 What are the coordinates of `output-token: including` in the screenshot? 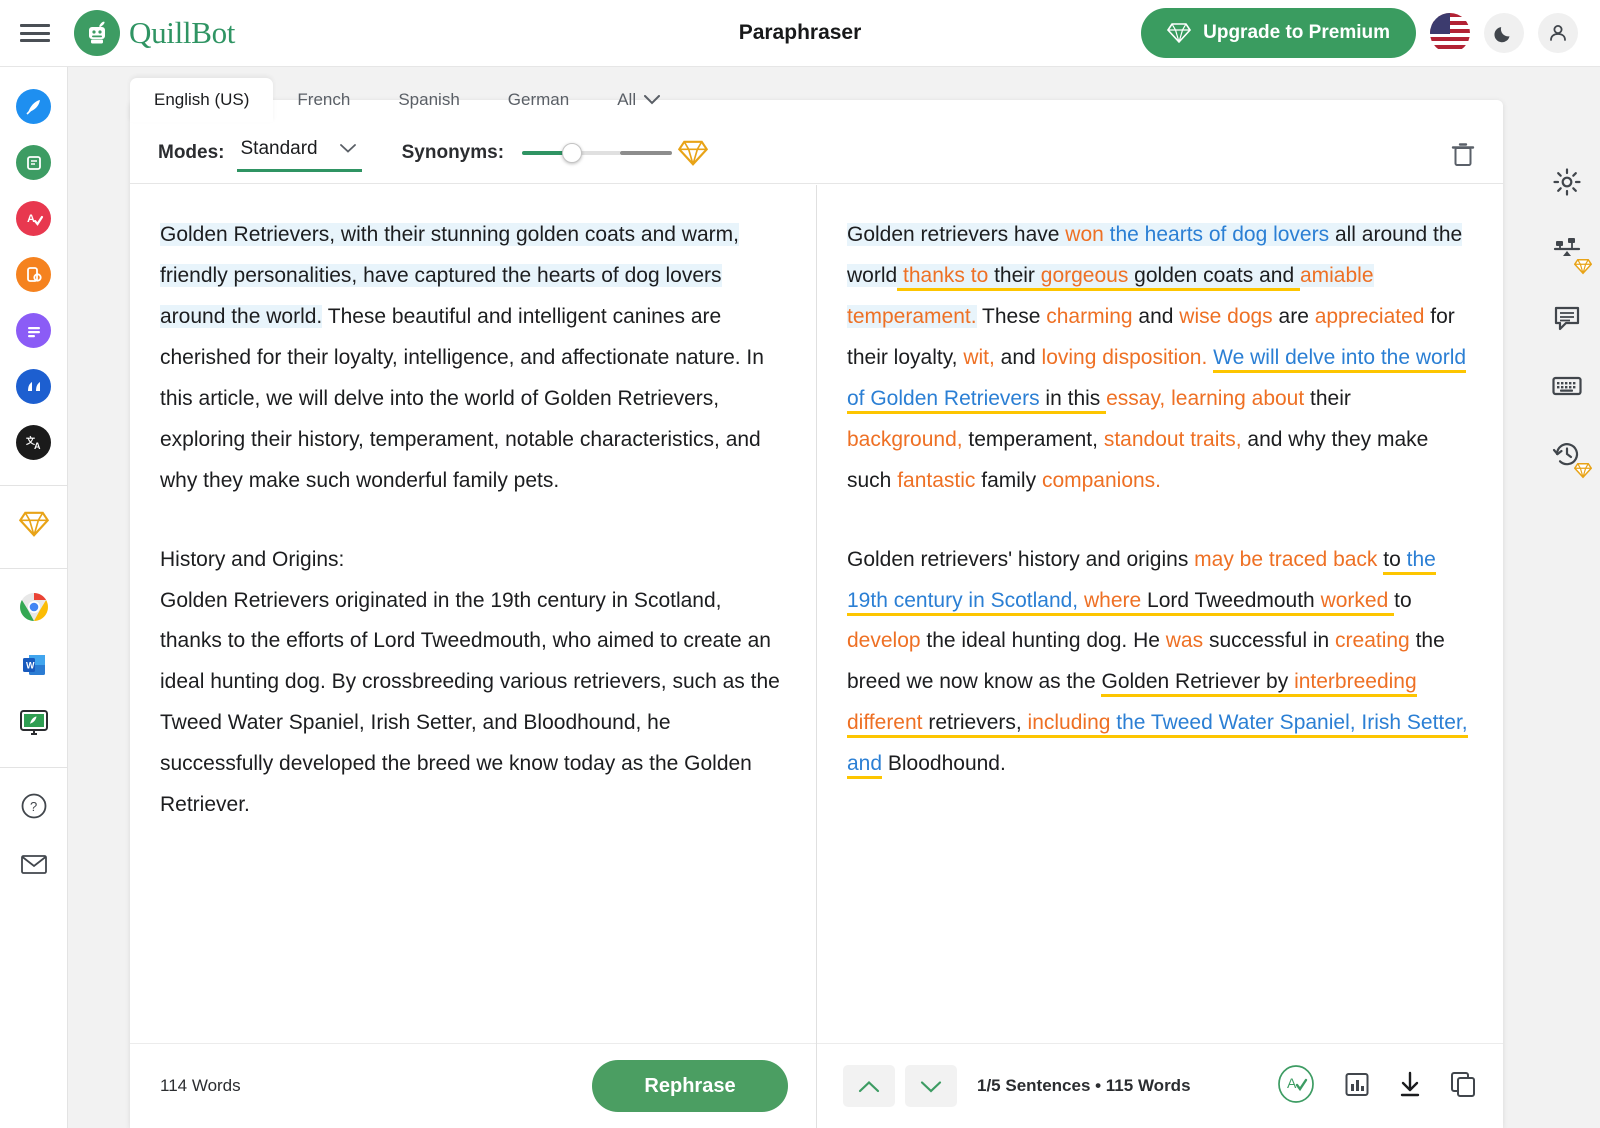 It's located at (1072, 725).